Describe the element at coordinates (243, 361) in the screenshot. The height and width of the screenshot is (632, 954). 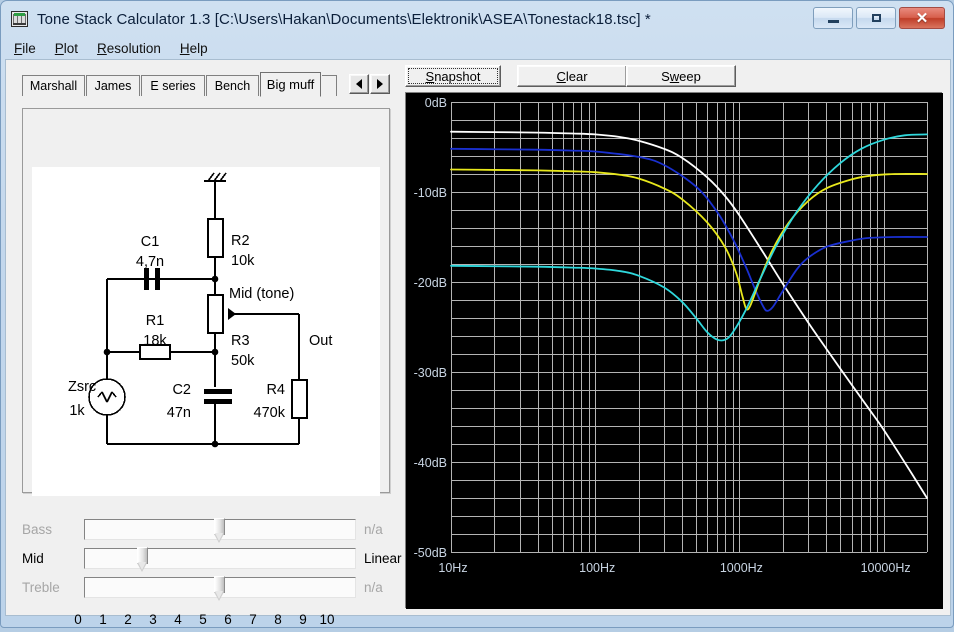
I see `schematic-label-r3-val: 50k` at that location.